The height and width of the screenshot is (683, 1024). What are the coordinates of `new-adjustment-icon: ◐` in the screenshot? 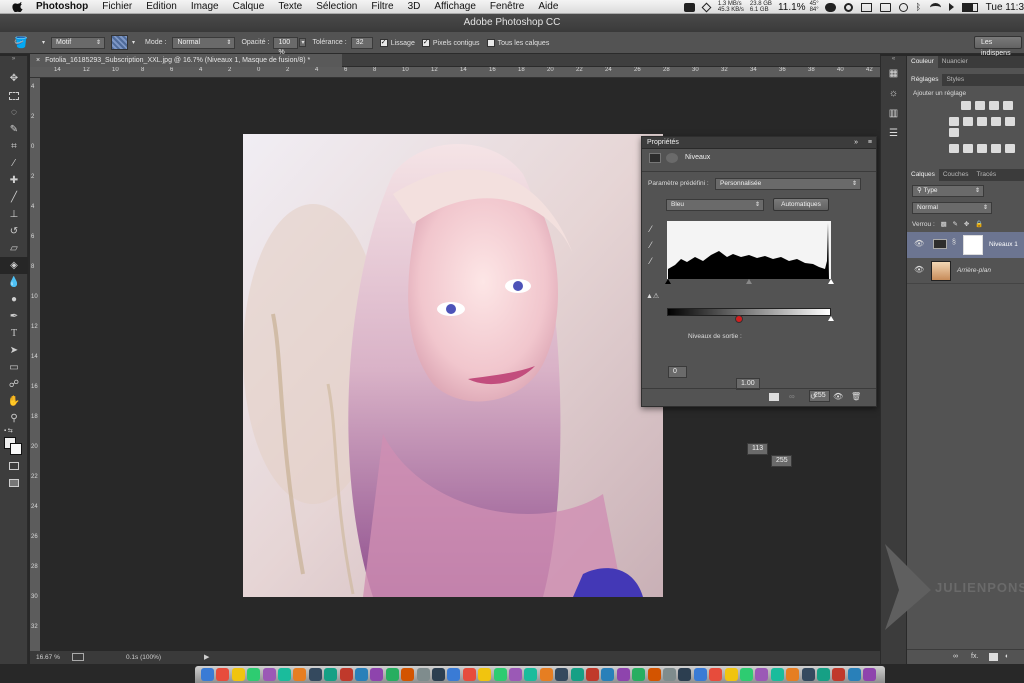 It's located at (1007, 656).